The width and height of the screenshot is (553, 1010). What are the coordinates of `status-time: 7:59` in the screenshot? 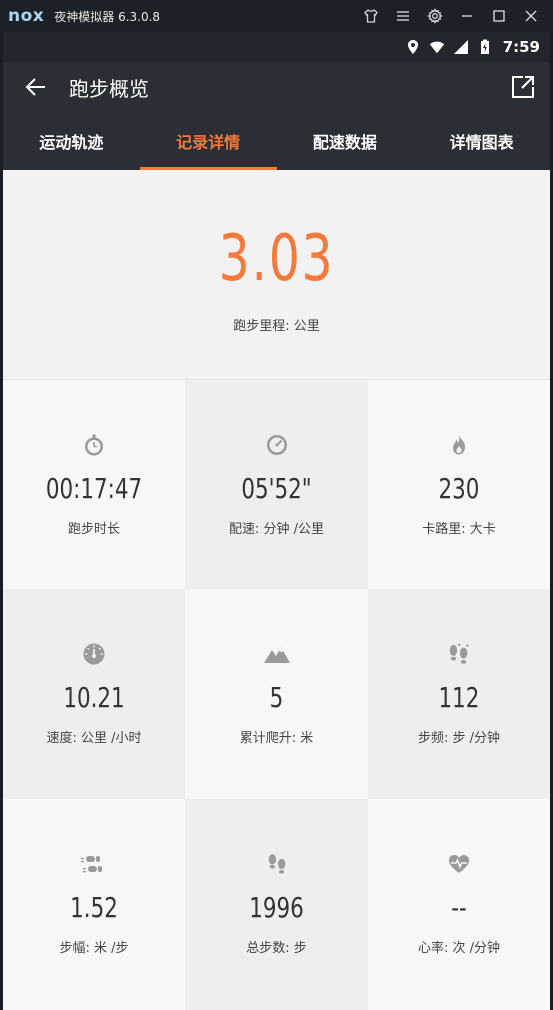 It's located at (521, 47).